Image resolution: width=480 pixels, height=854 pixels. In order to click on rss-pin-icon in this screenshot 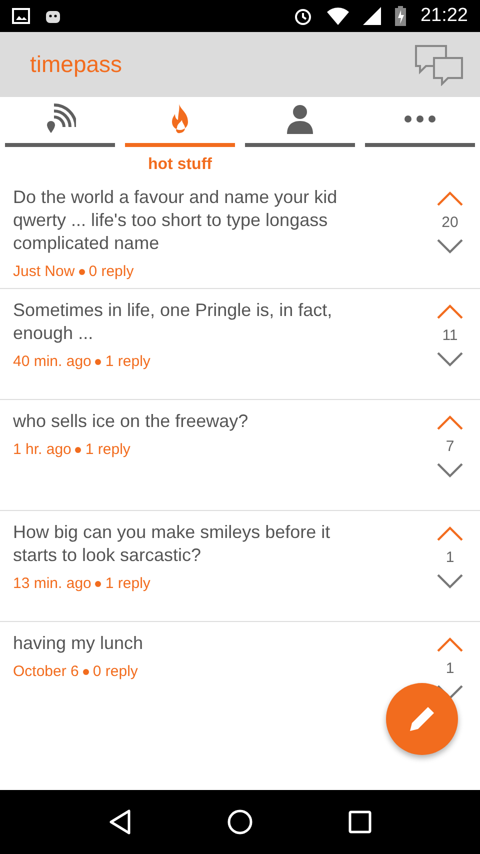, I will do `click(60, 119)`.